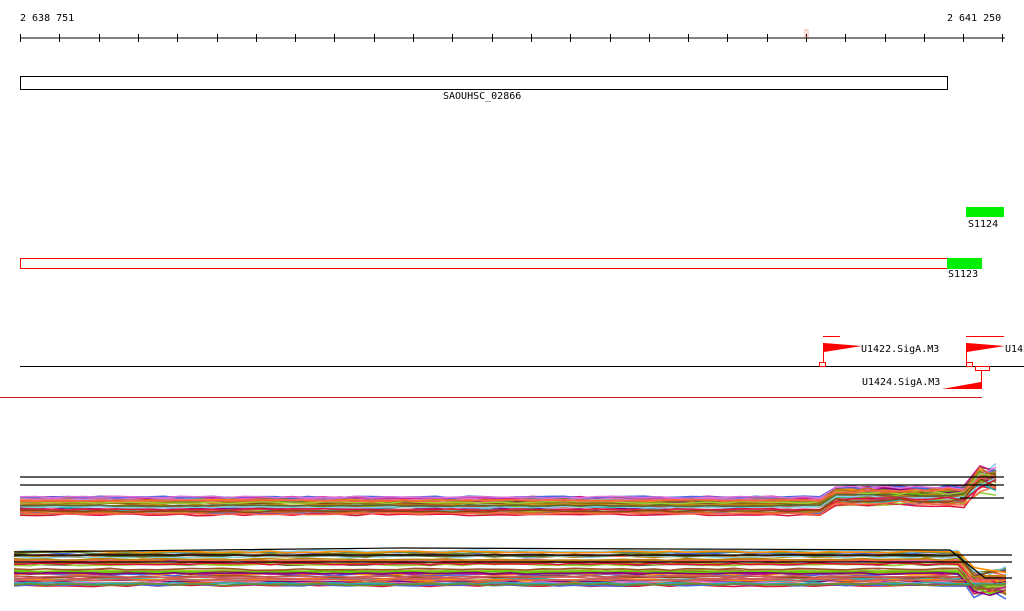 The height and width of the screenshot is (611, 1024). I want to click on motif-label-U1422: U1422.SigA.M3, so click(900, 349).